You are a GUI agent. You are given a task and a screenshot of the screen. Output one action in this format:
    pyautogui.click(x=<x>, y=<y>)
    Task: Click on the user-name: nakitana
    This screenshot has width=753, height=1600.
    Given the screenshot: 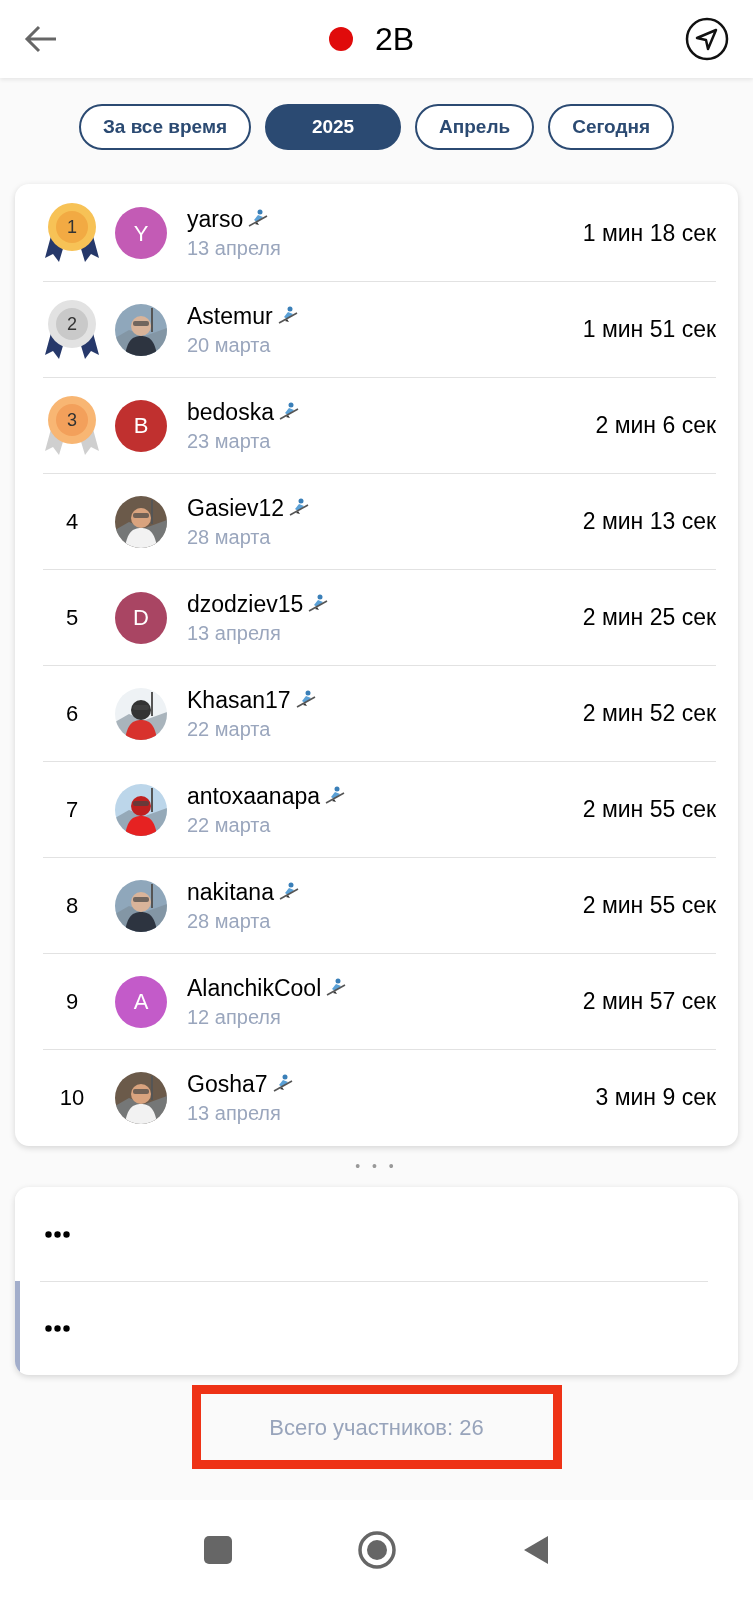 What is the action you would take?
    pyautogui.click(x=230, y=892)
    